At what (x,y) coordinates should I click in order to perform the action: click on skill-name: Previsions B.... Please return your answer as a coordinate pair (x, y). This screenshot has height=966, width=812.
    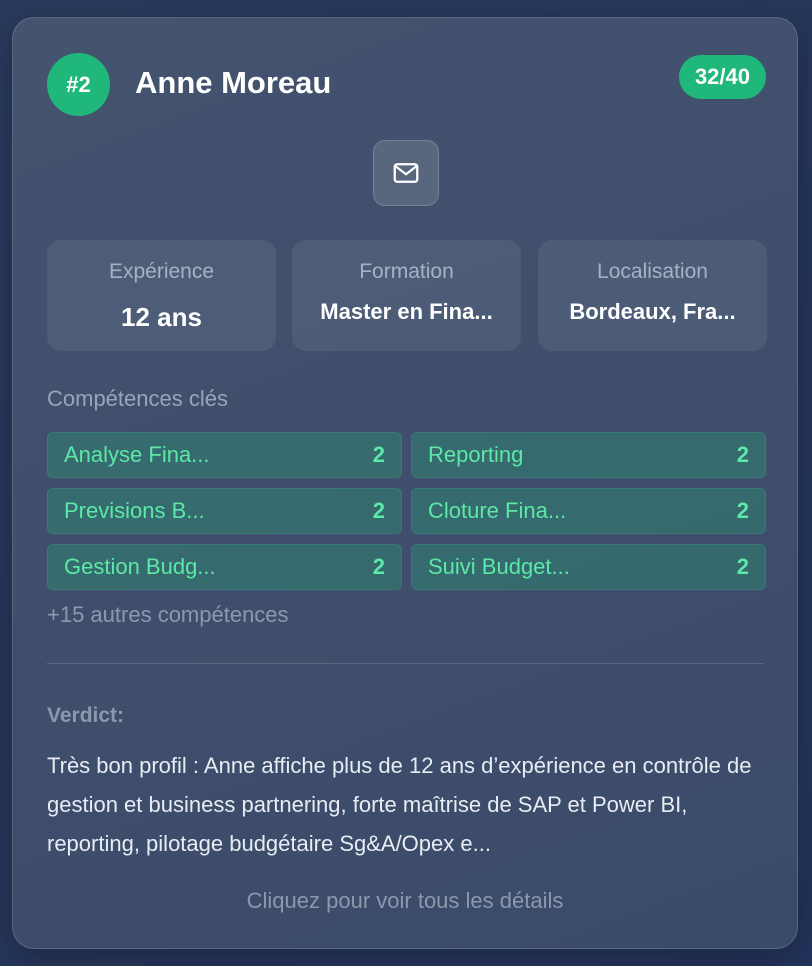
    Looking at the image, I should click on (134, 510).